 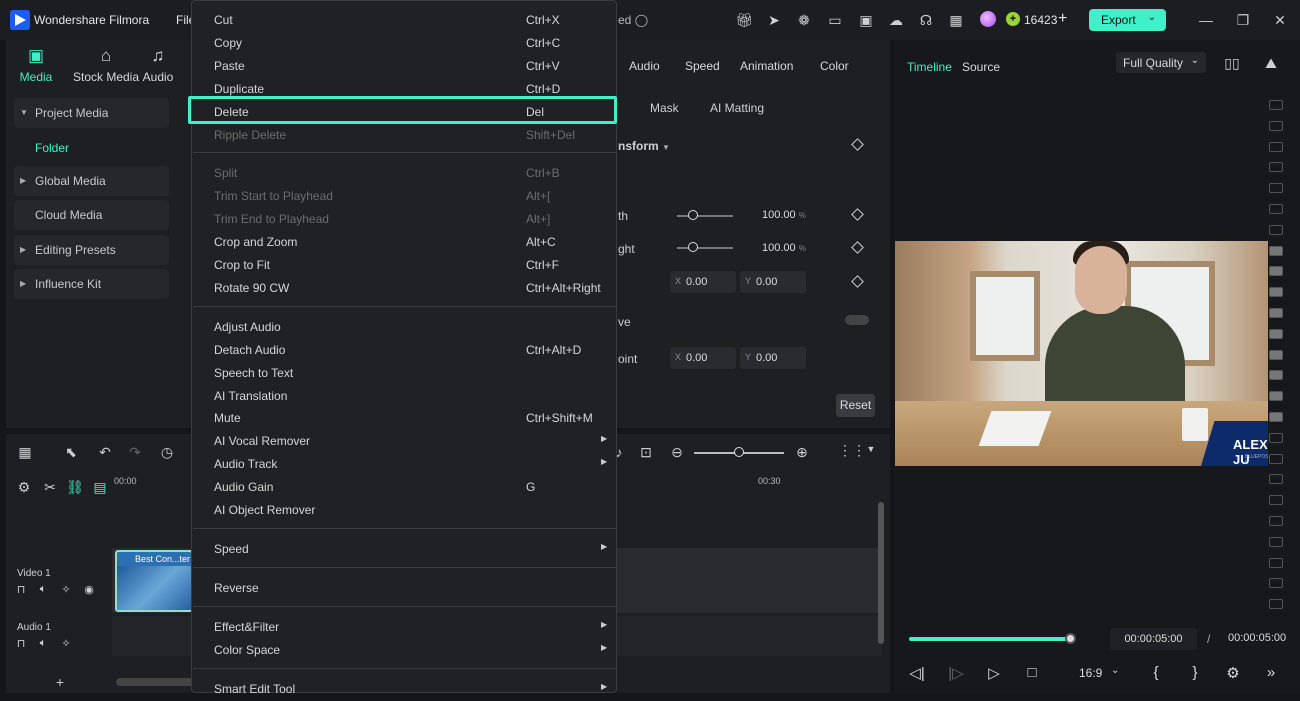 I want to click on aspect-ratio-select: 16:9 ⌄, so click(x=1100, y=673).